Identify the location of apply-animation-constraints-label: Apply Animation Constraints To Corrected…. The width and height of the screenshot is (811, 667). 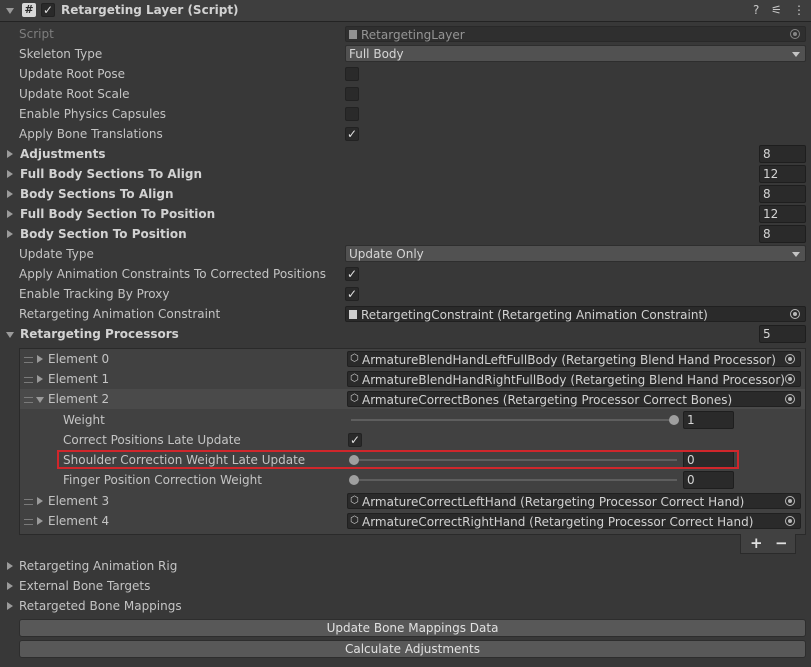
(173, 274).